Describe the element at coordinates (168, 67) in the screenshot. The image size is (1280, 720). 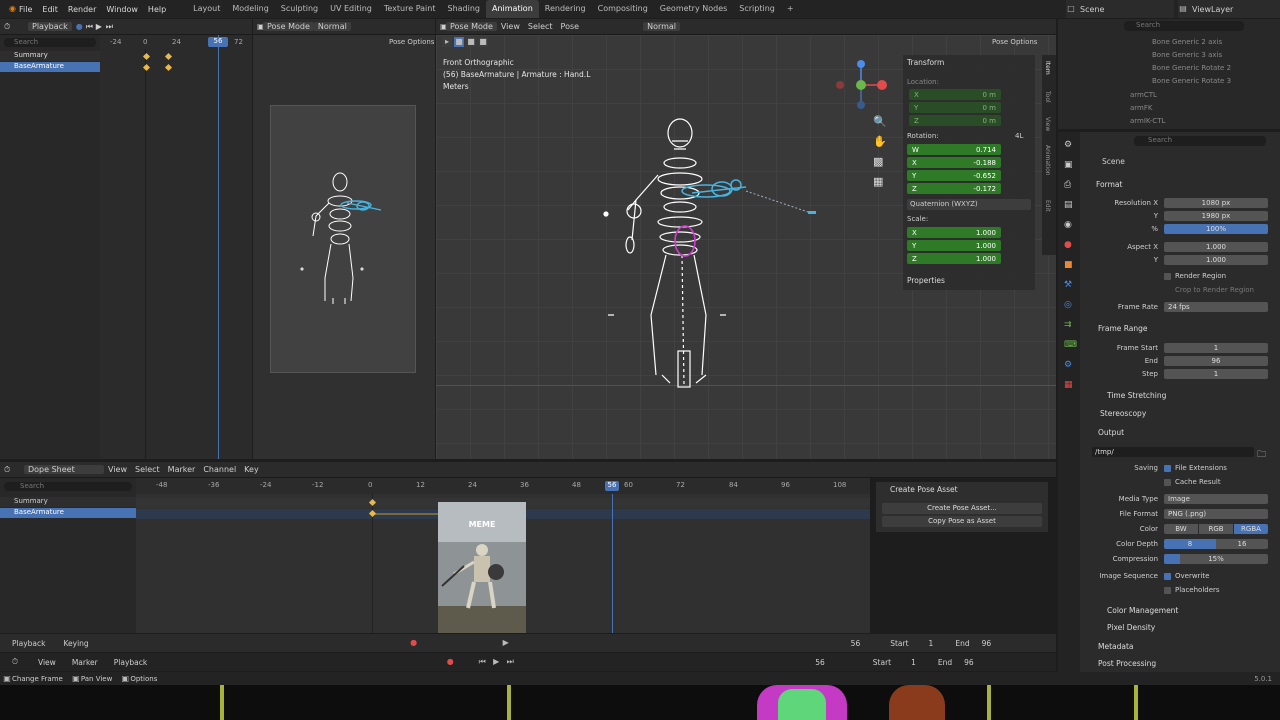
I see `keyframe` at that location.